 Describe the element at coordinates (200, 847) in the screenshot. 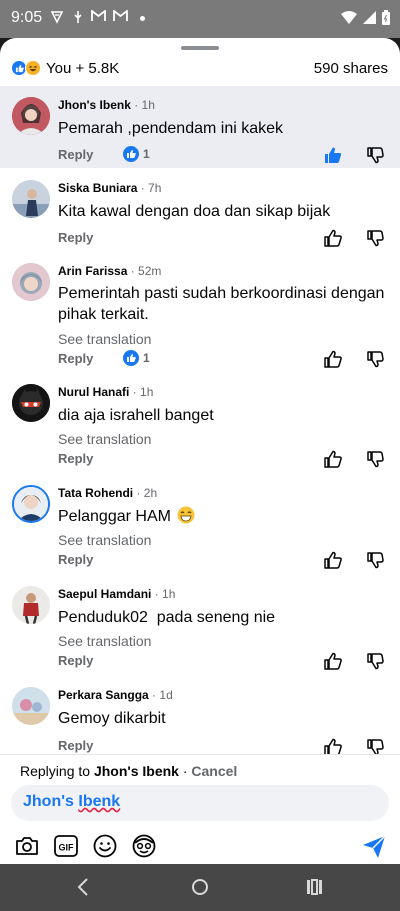

I see `composer-toolbar: GIF` at that location.